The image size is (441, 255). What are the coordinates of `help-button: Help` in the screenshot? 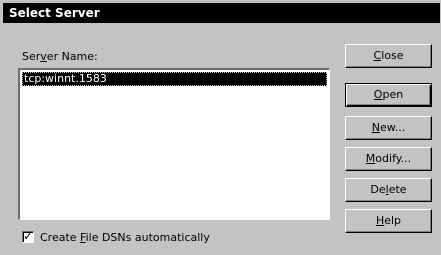 It's located at (388, 221).